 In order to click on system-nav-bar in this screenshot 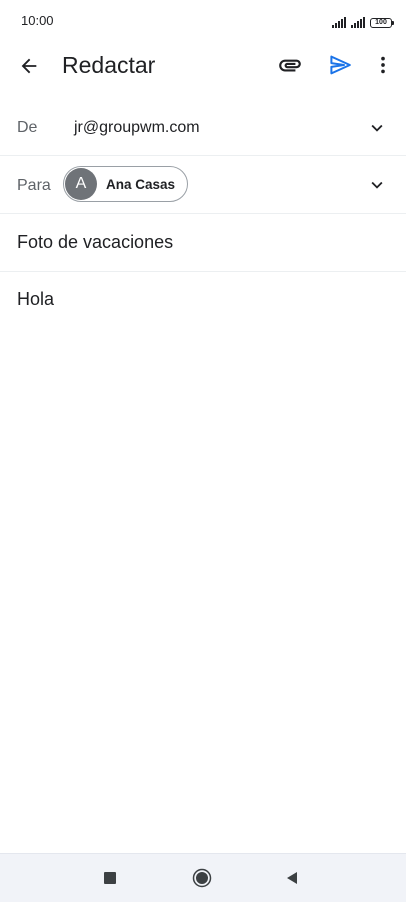, I will do `click(203, 877)`.